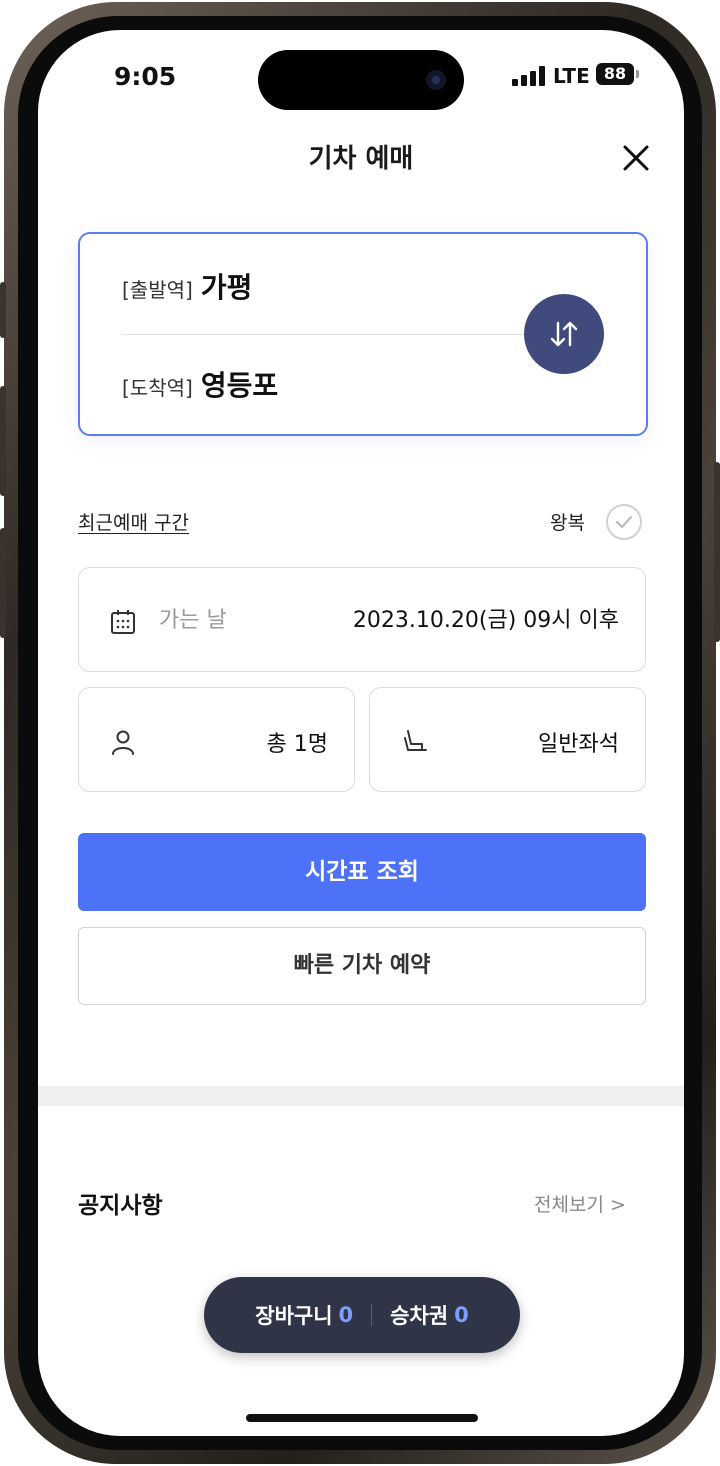 The image size is (720, 1466). I want to click on cart-label: 장바구니, so click(294, 1316).